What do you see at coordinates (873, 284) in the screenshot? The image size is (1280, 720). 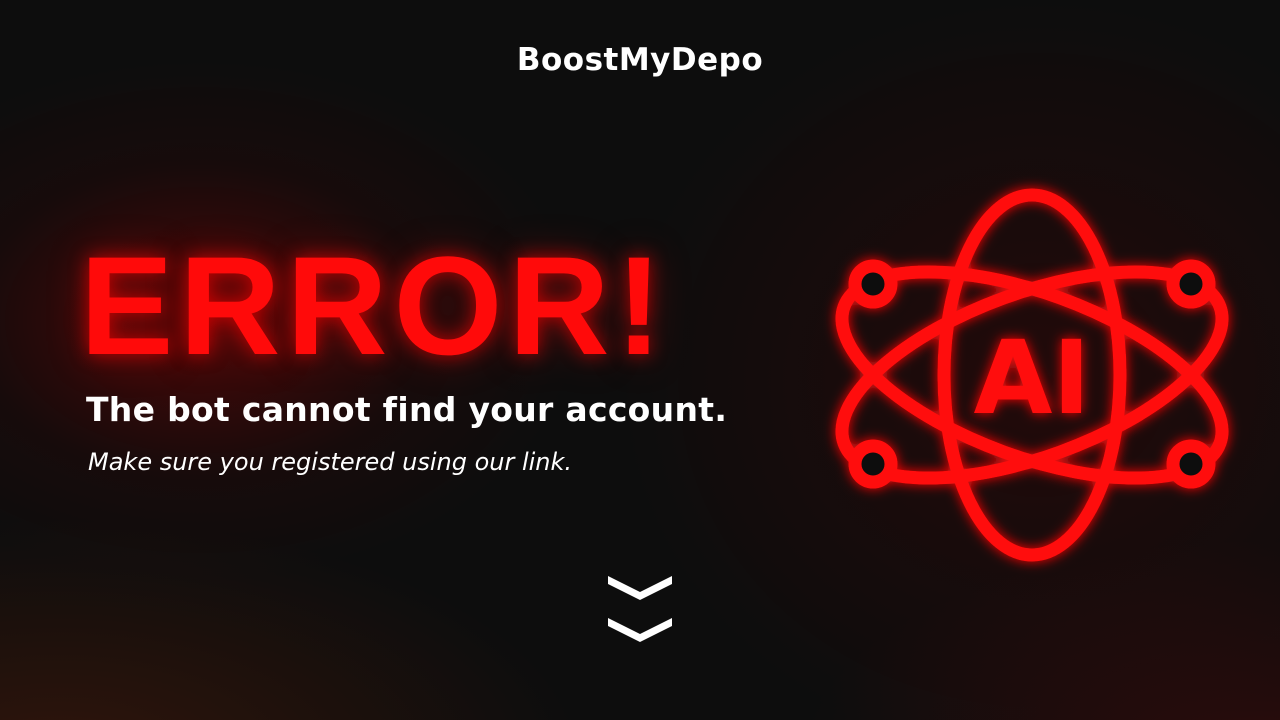 I see `atom-electron-top-left` at bounding box center [873, 284].